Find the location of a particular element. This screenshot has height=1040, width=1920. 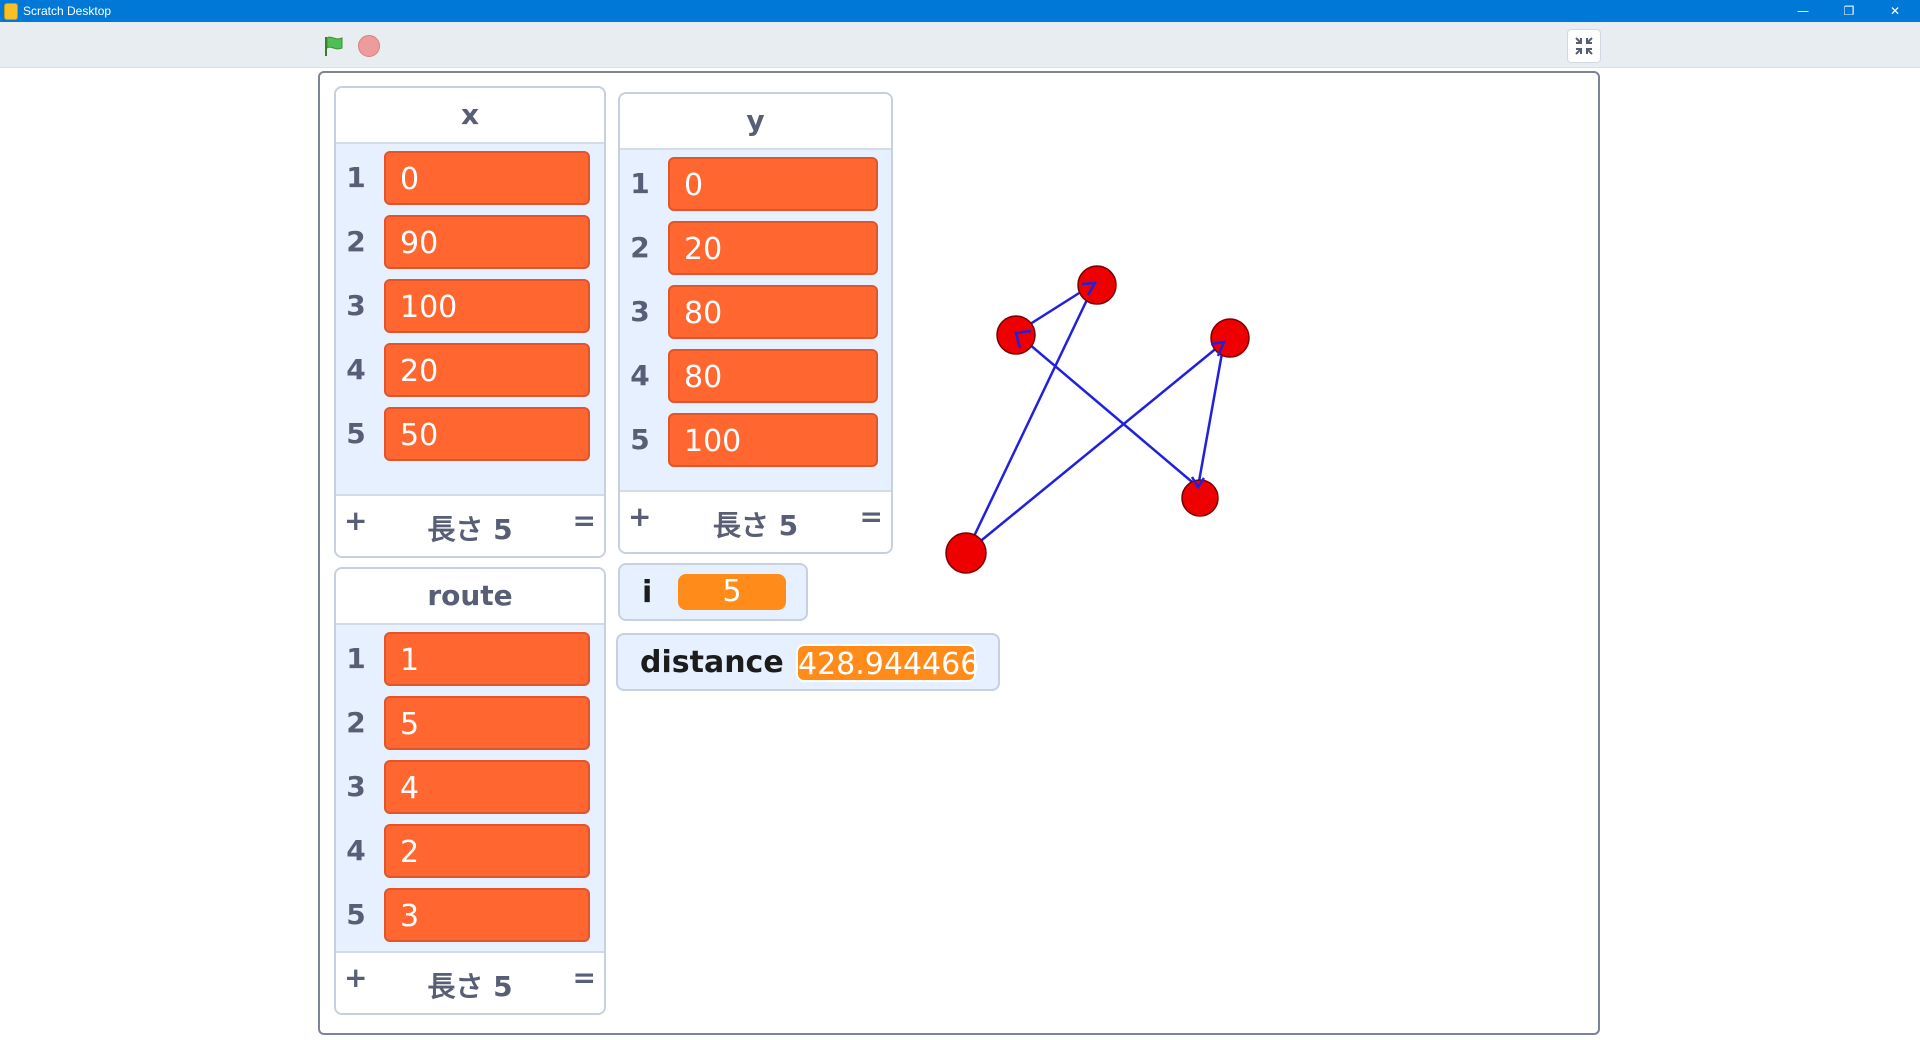

window-titlebar: Scratch Desktop — ❐ ✕ is located at coordinates (960, 11).